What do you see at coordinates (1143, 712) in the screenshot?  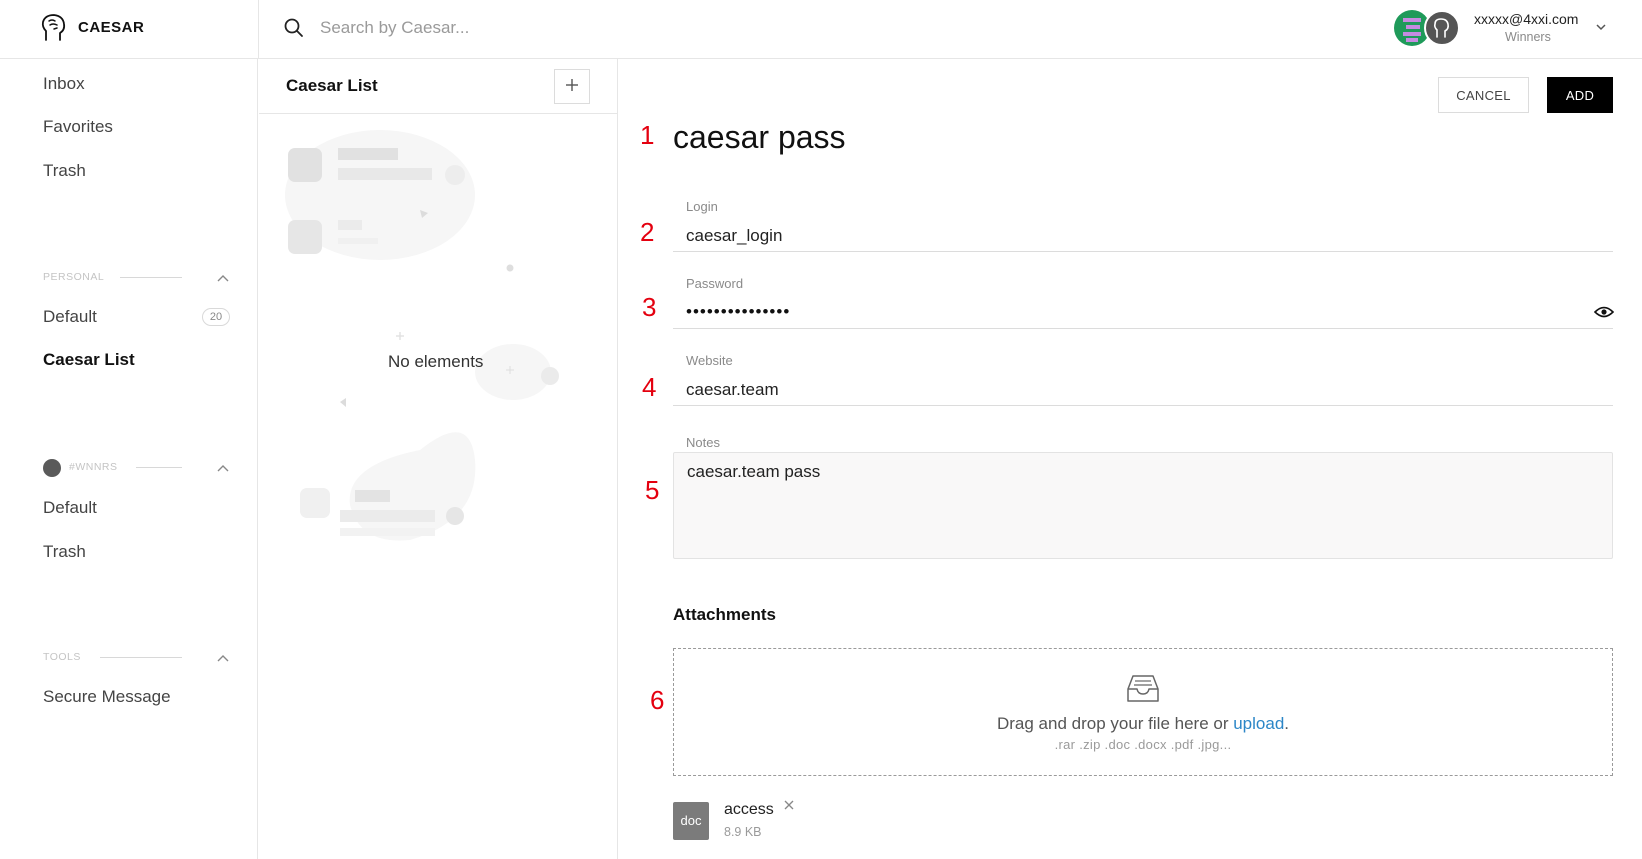 I see `file-dropzone` at bounding box center [1143, 712].